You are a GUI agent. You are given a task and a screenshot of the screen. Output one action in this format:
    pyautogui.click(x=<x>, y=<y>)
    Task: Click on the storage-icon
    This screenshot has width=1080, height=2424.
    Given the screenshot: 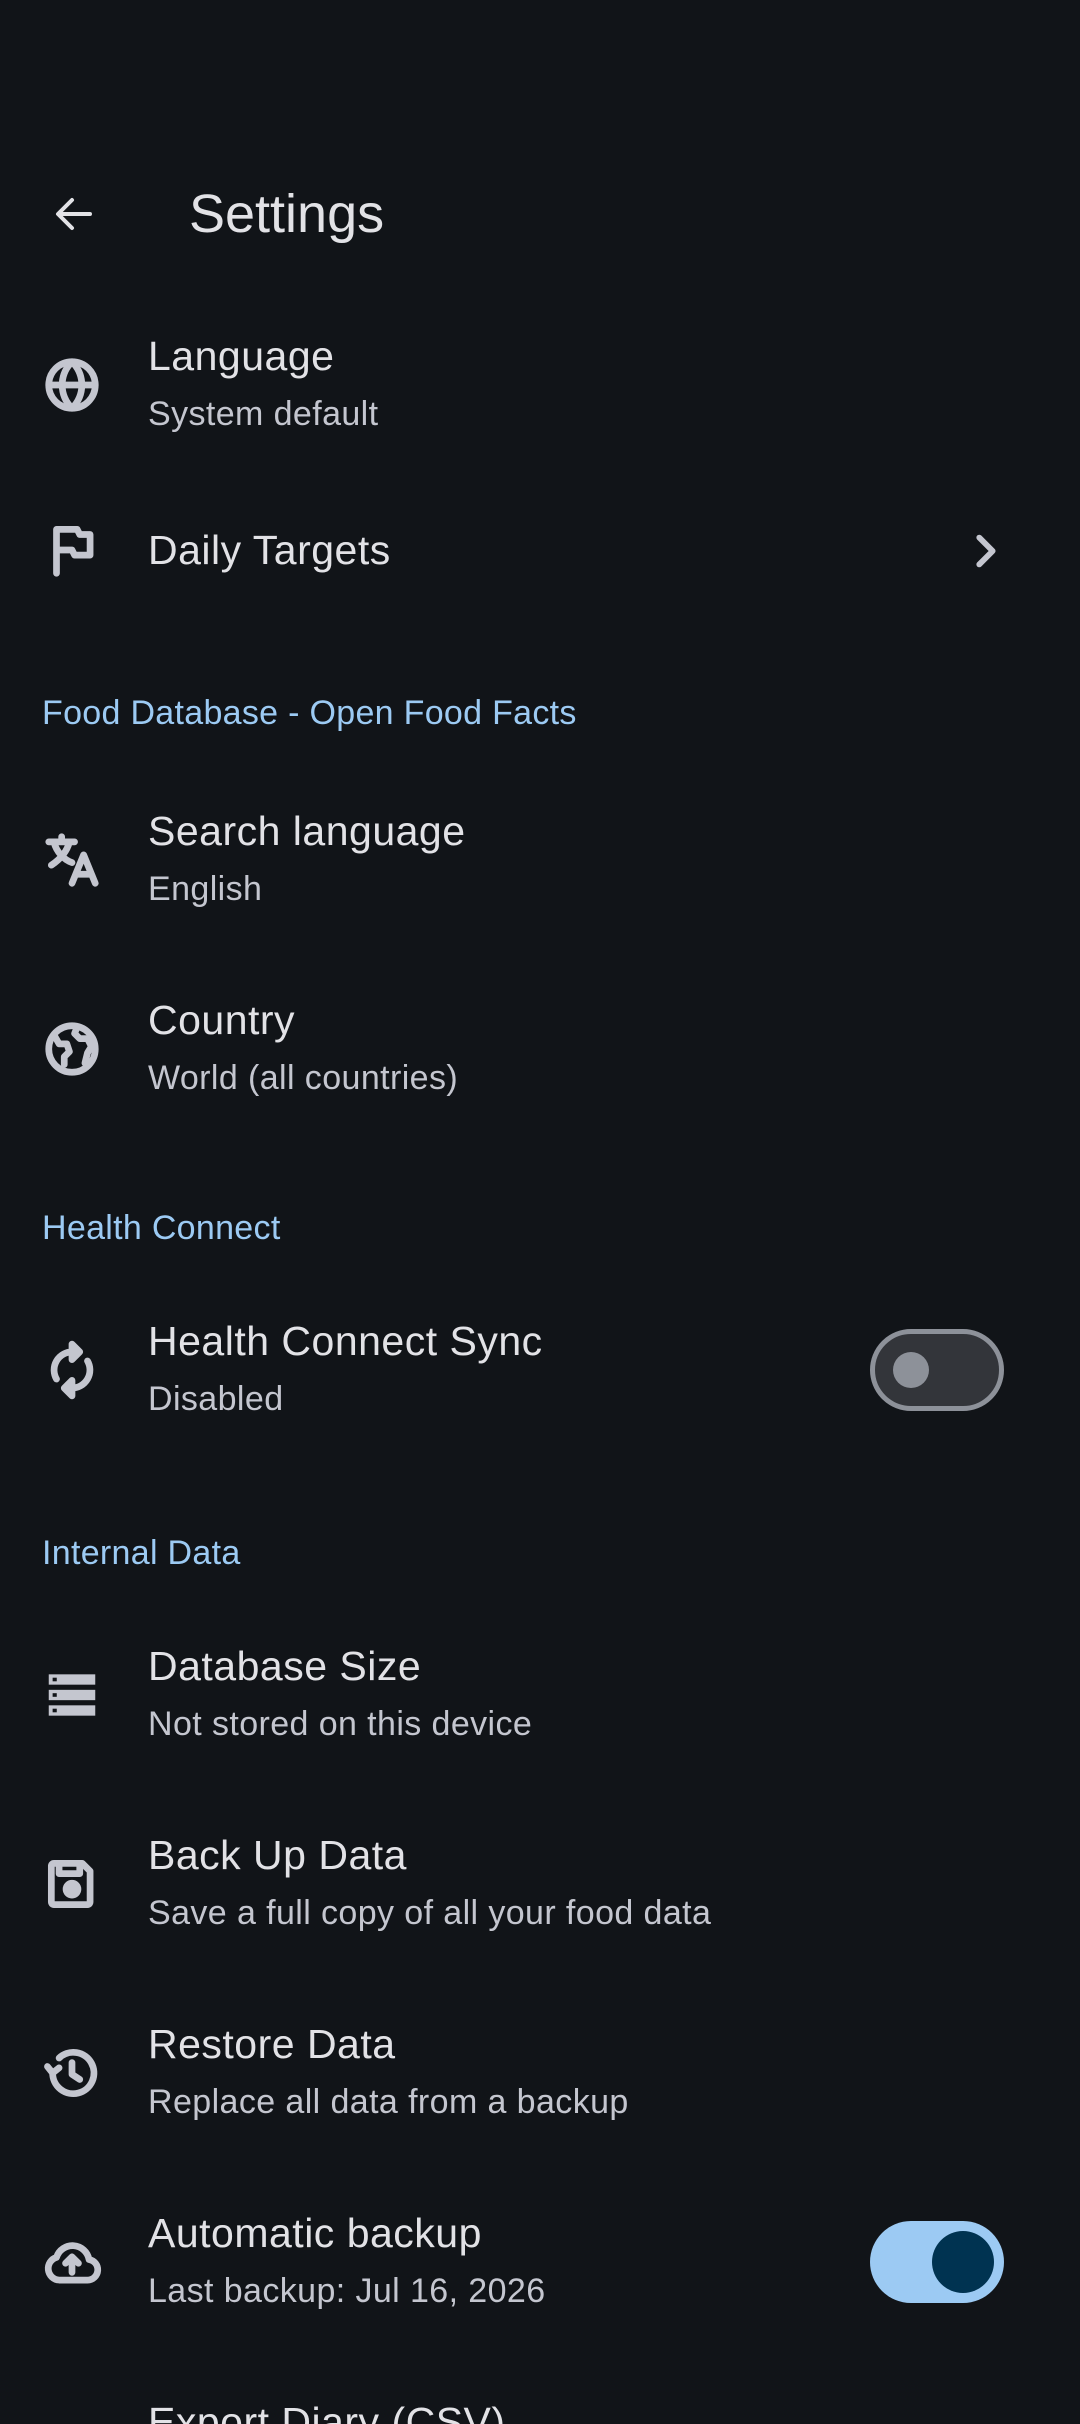 What is the action you would take?
    pyautogui.click(x=72, y=1695)
    